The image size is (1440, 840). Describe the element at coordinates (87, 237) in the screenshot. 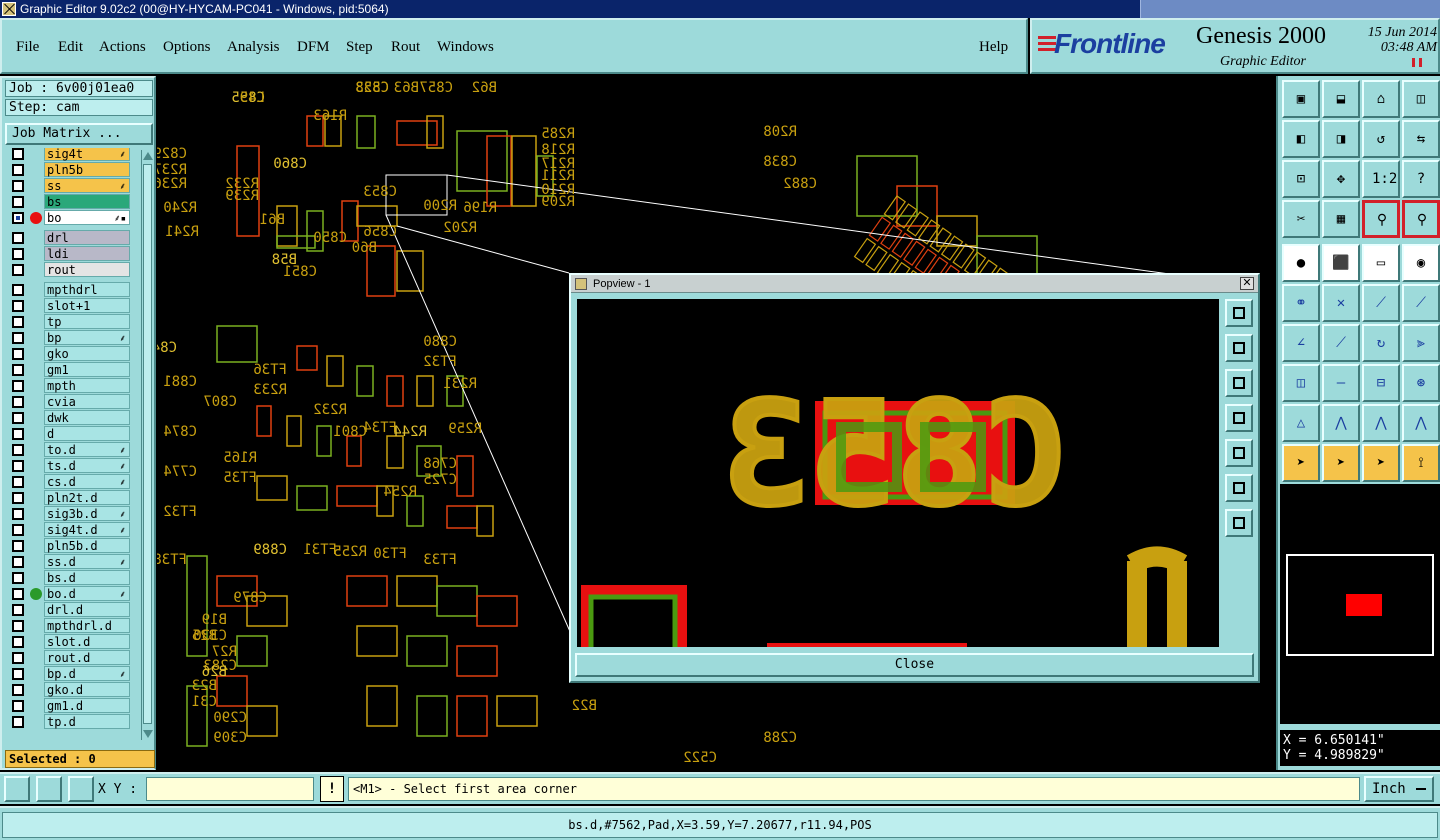

I see `layer-name: drl` at that location.